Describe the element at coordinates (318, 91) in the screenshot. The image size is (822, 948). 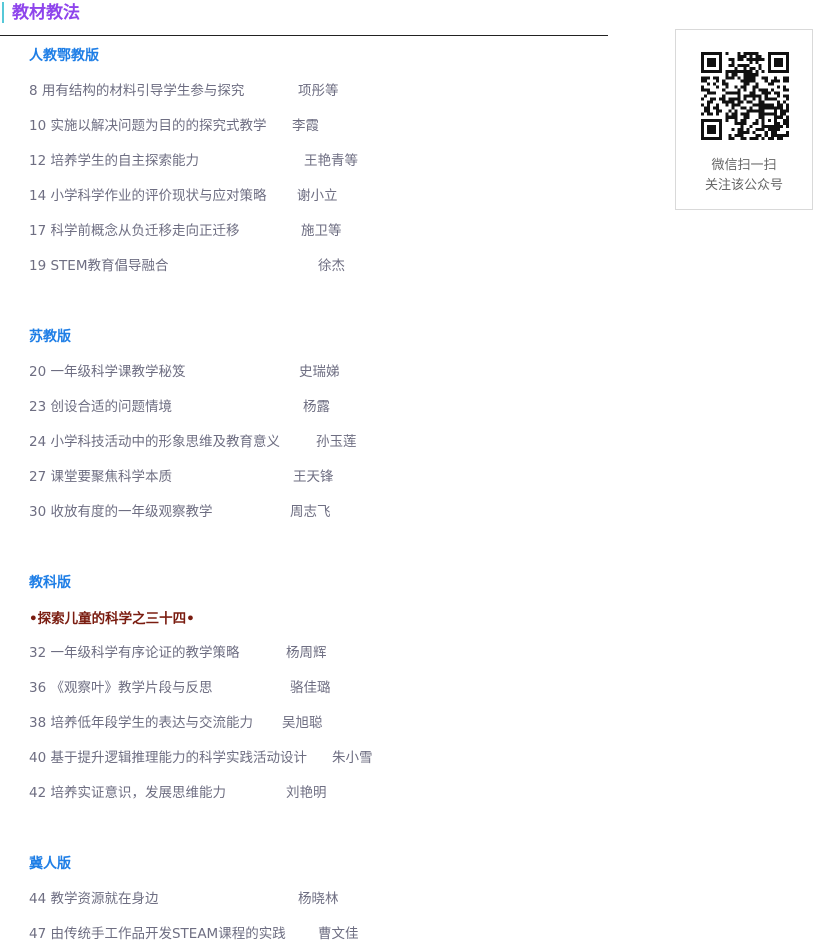
I see `article-author: 项彤等` at that location.